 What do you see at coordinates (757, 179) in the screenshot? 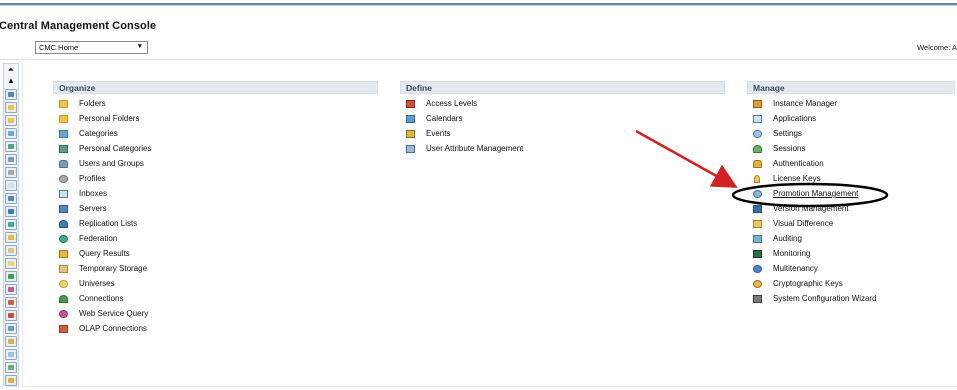
I see `license-key-icon` at bounding box center [757, 179].